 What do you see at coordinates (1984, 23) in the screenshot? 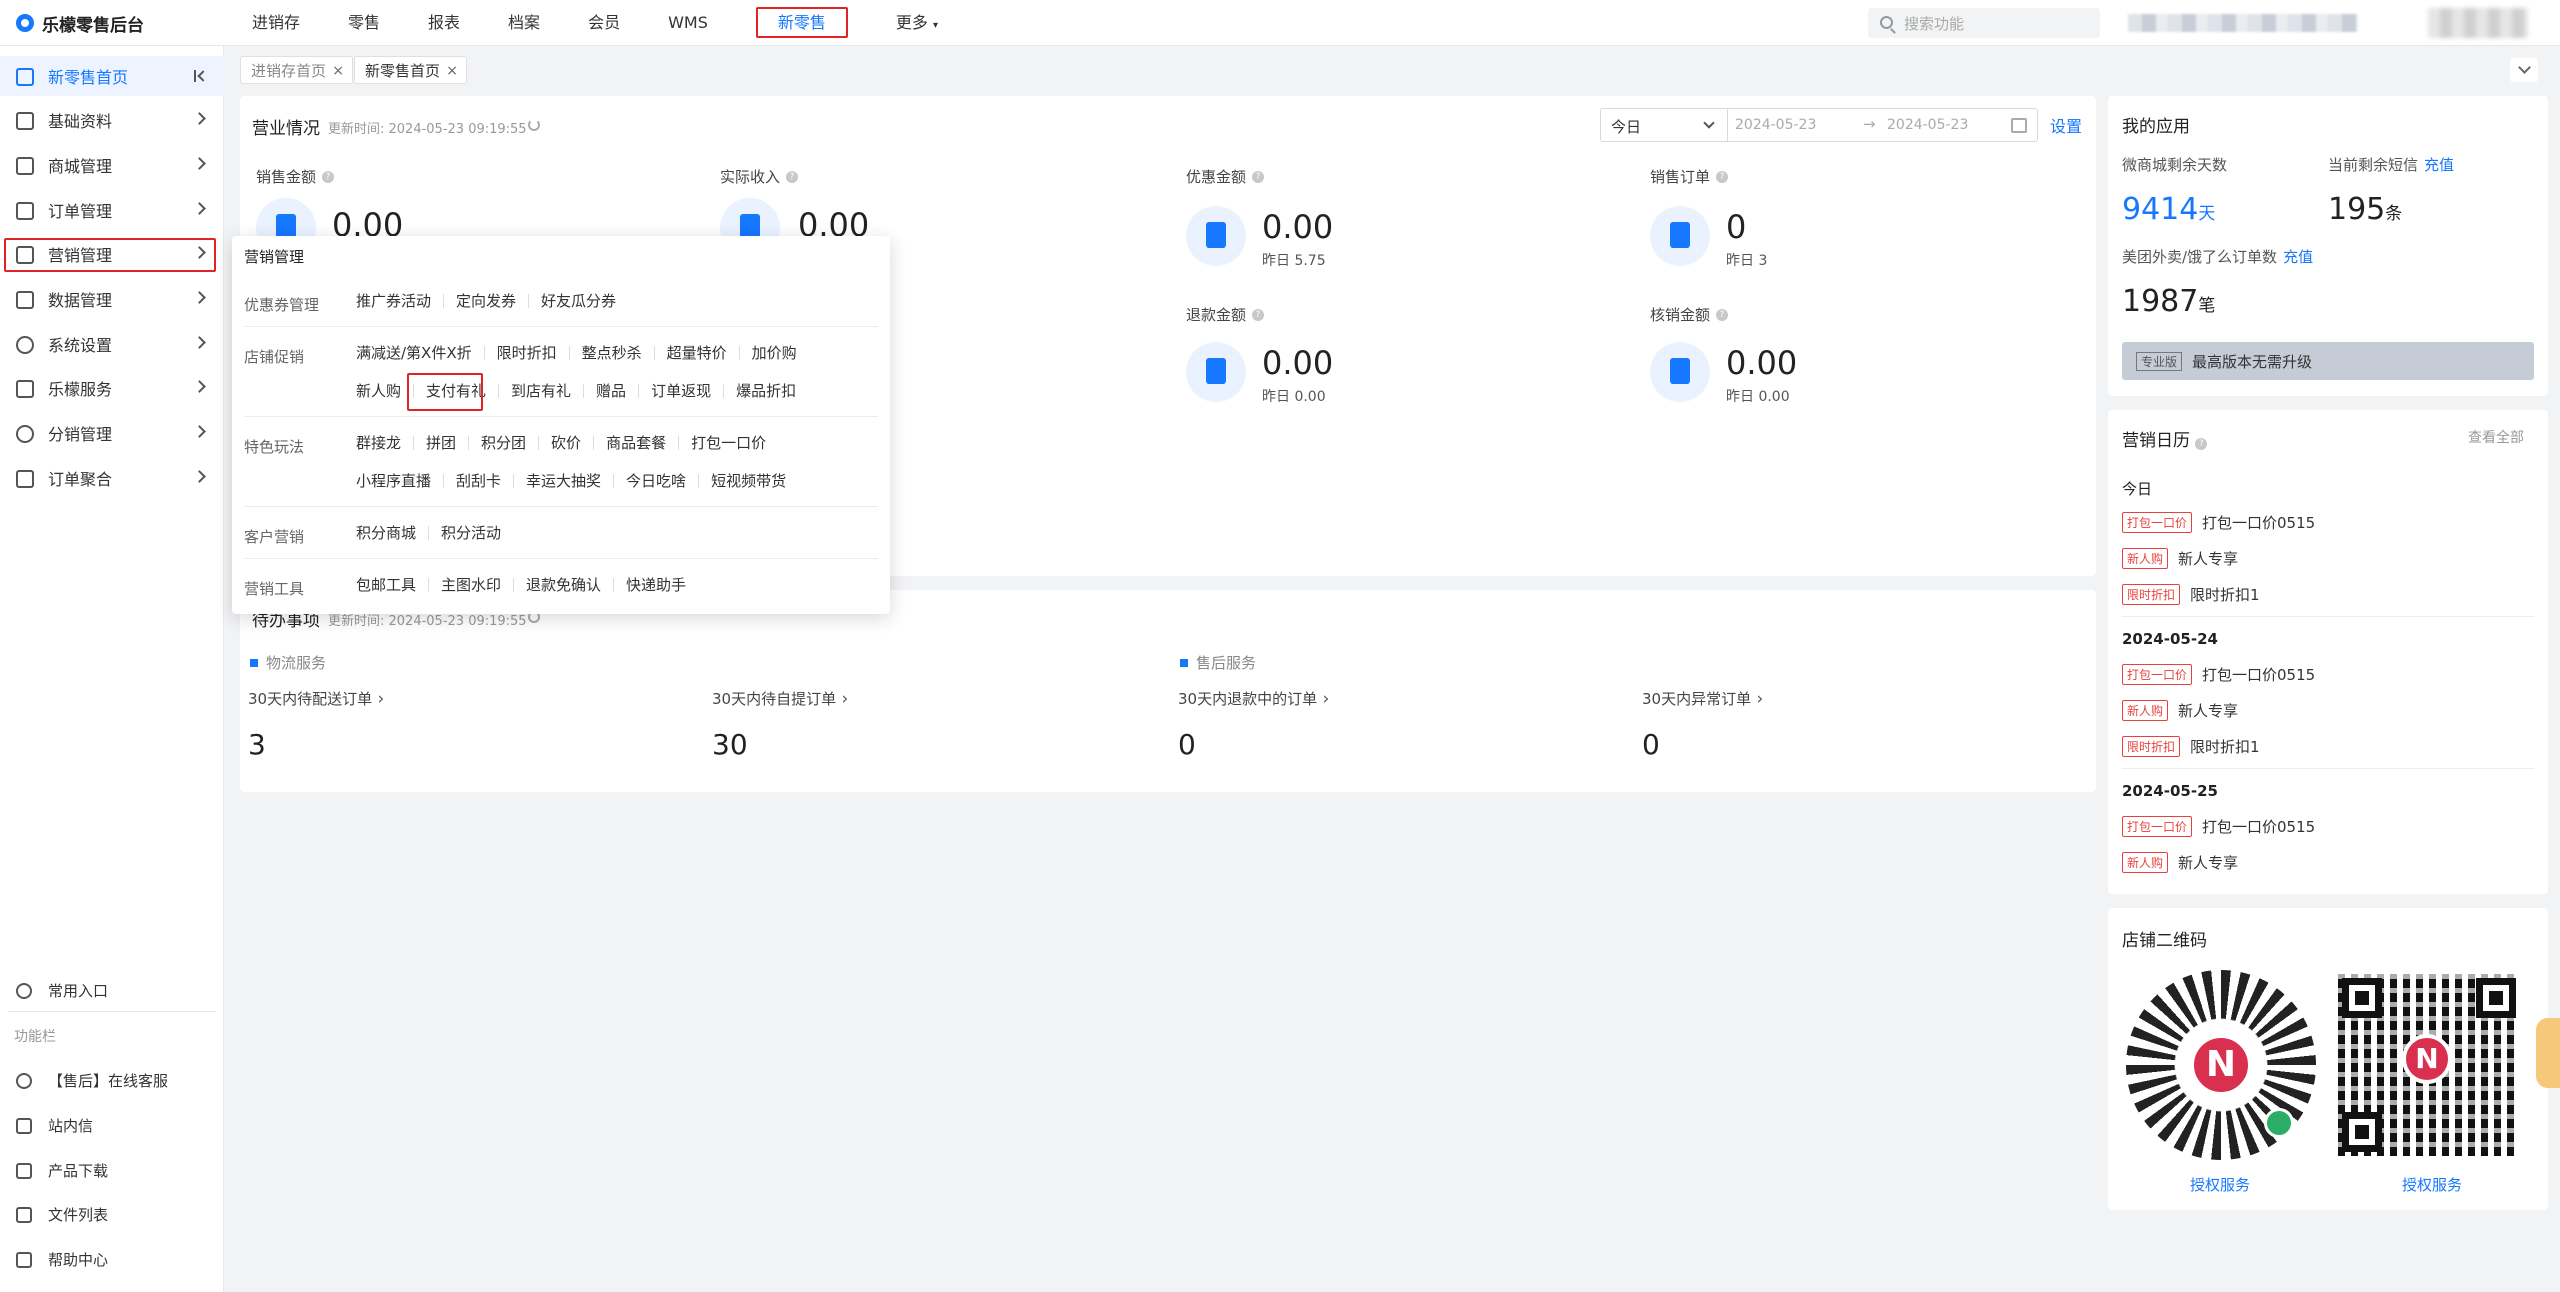
I see `search-input: 搜索功能` at bounding box center [1984, 23].